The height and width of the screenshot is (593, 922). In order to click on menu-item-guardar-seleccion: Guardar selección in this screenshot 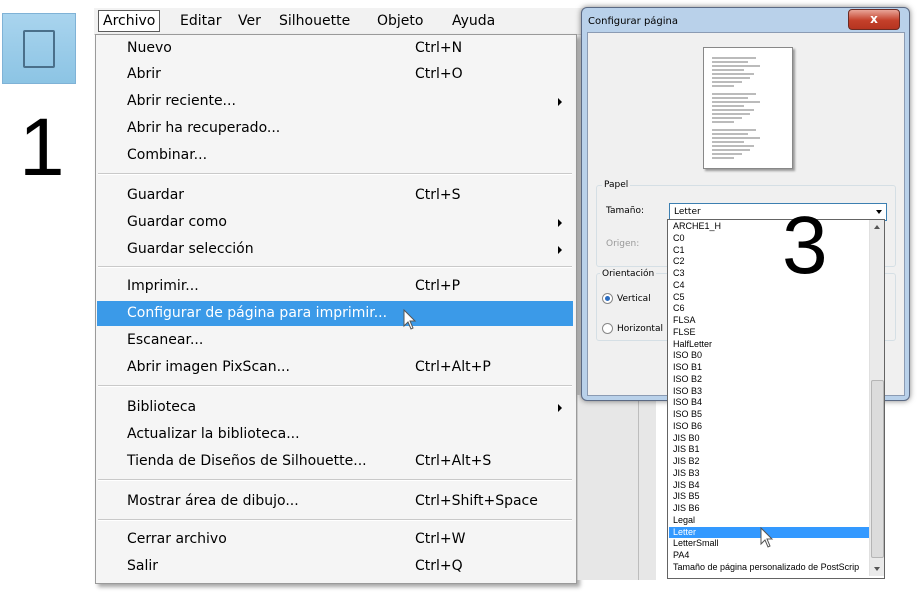, I will do `click(335, 249)`.